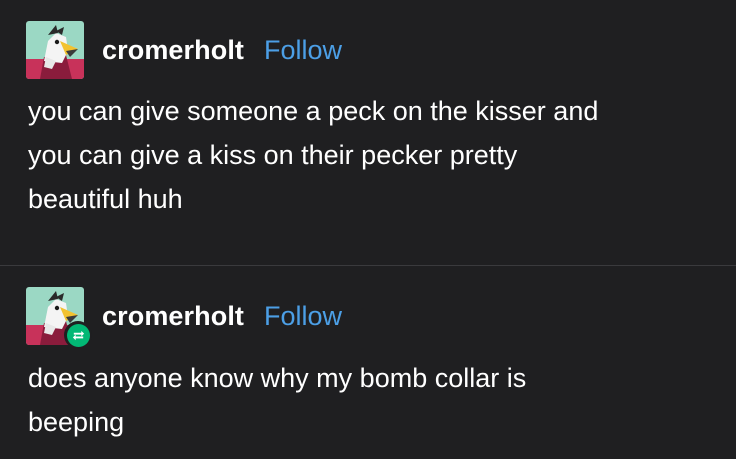 The image size is (736, 459). I want to click on post-divider, so click(368, 265).